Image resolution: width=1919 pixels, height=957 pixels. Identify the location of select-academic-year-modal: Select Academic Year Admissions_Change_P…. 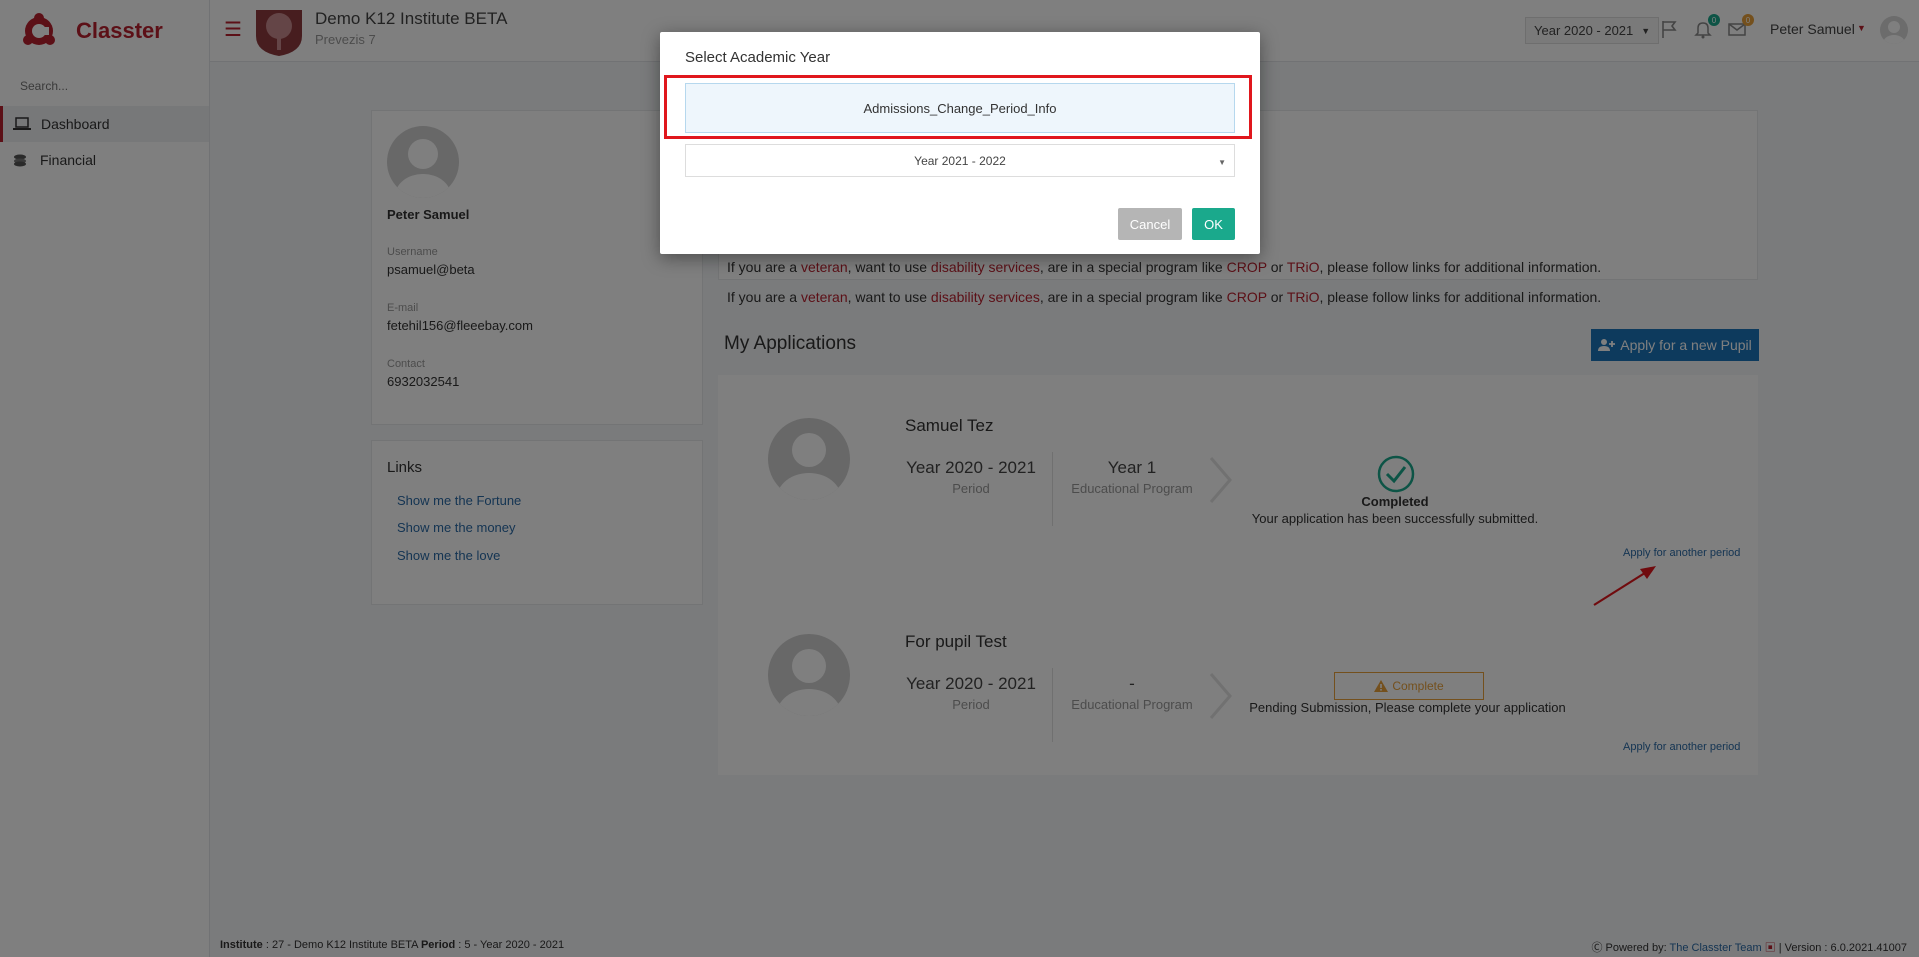
(960, 143).